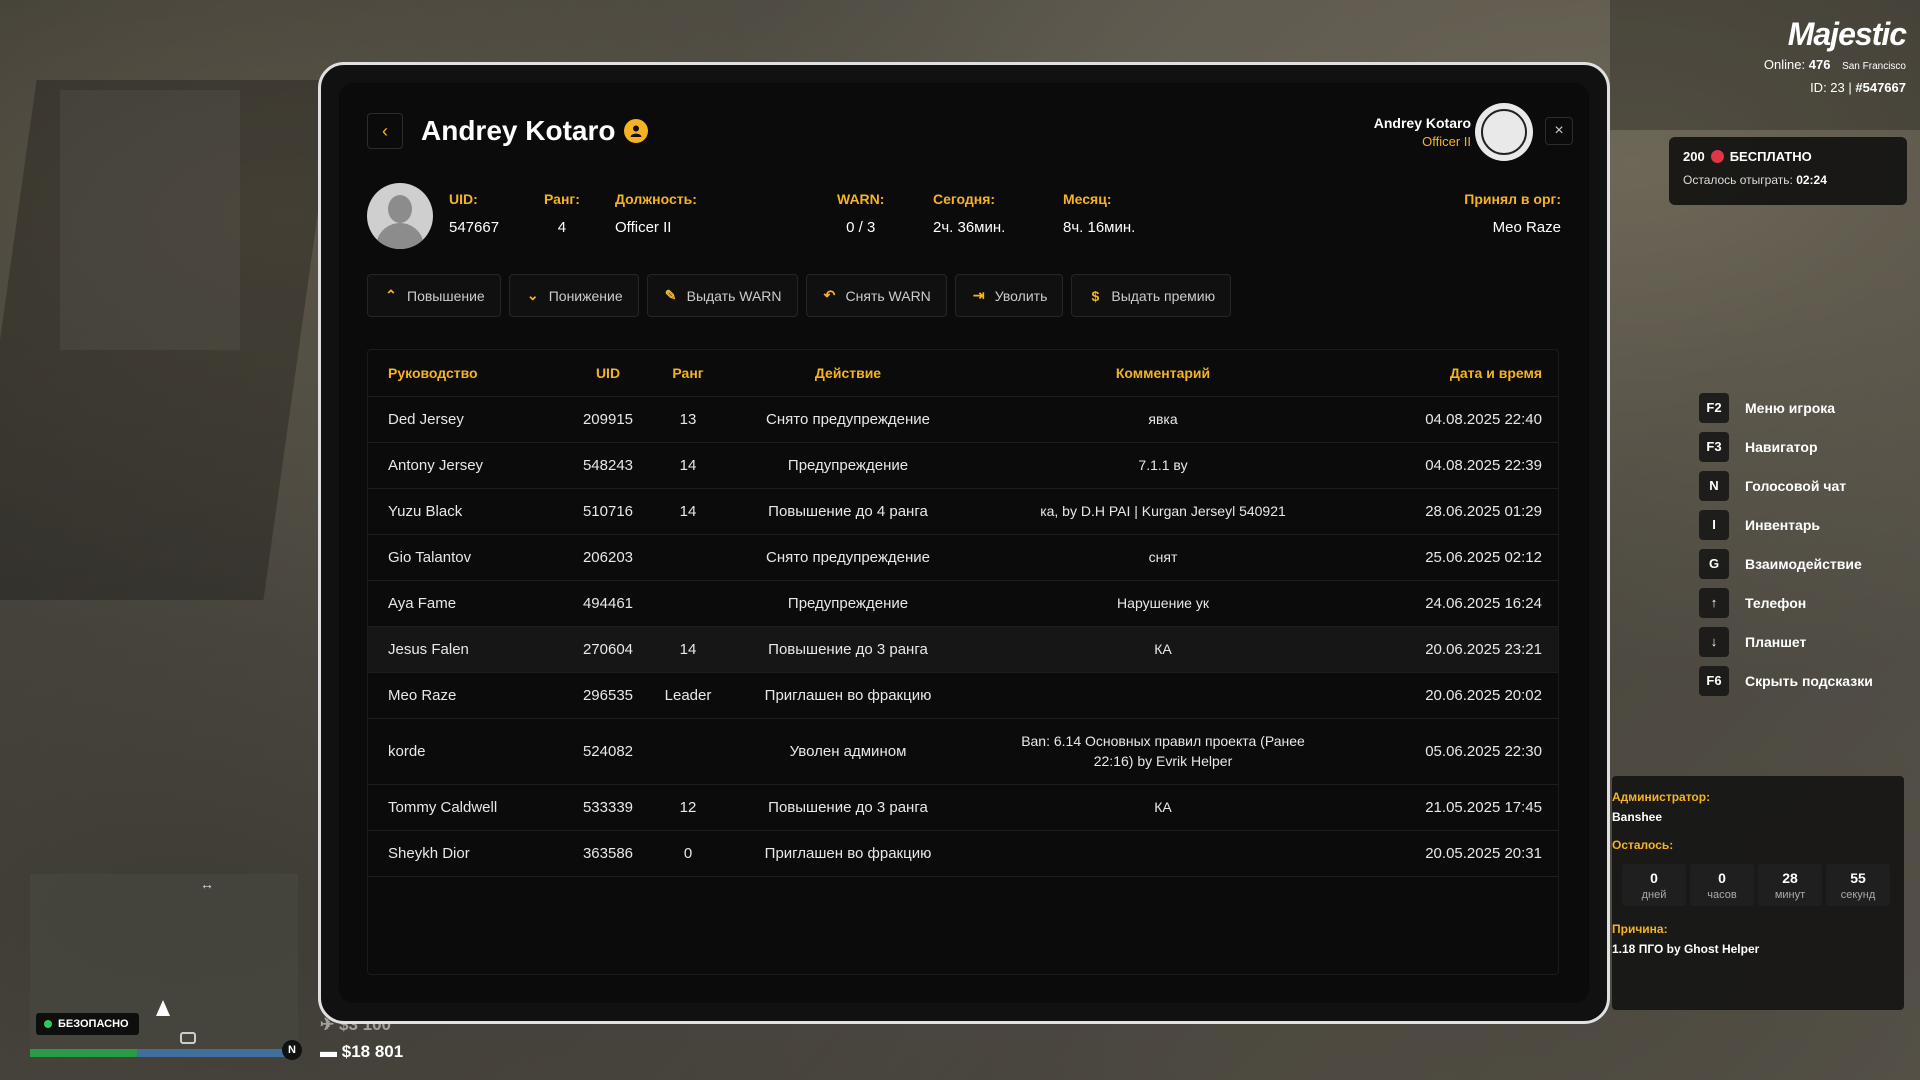 The width and height of the screenshot is (1920, 1080). I want to click on cell-leader: Aya Fame, so click(463, 603).